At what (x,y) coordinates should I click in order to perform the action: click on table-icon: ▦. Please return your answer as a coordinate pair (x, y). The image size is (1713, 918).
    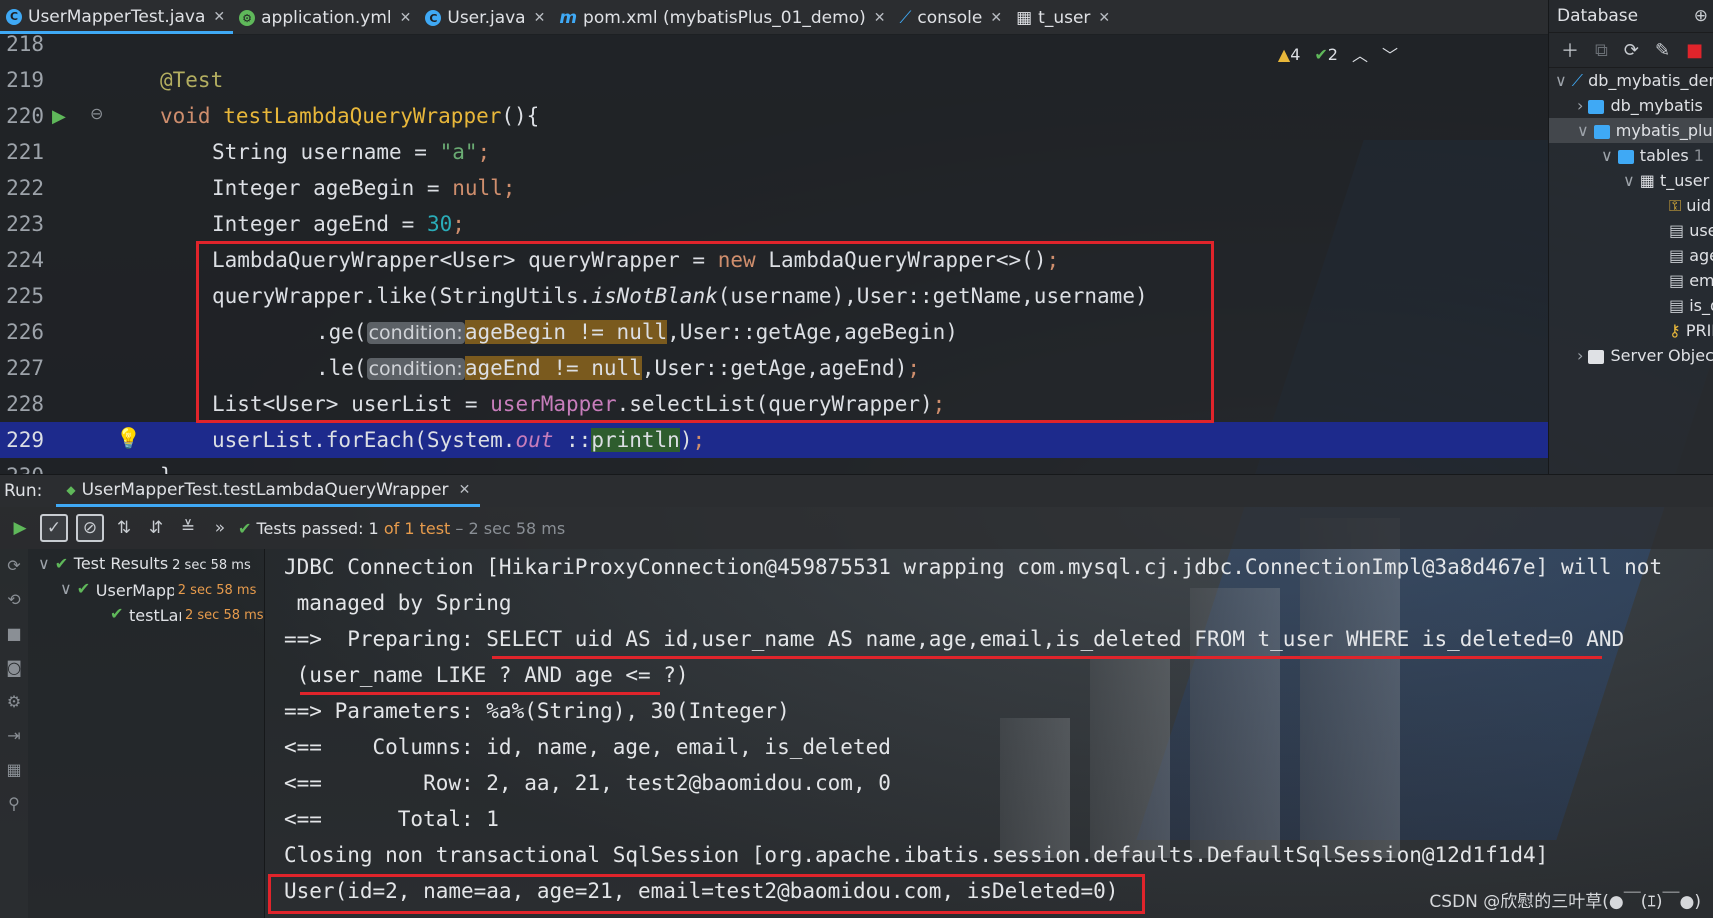
    Looking at the image, I should click on (1024, 18).